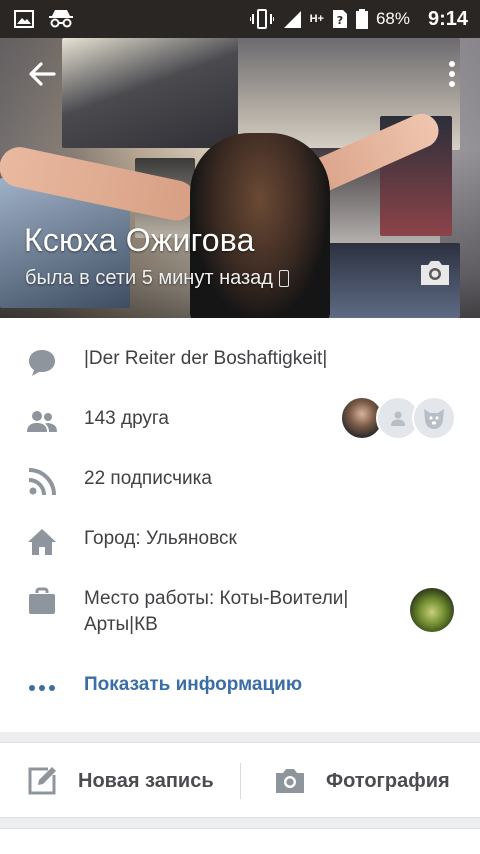 The width and height of the screenshot is (480, 854). Describe the element at coordinates (42, 600) in the screenshot. I see `briefcase-icon` at that location.